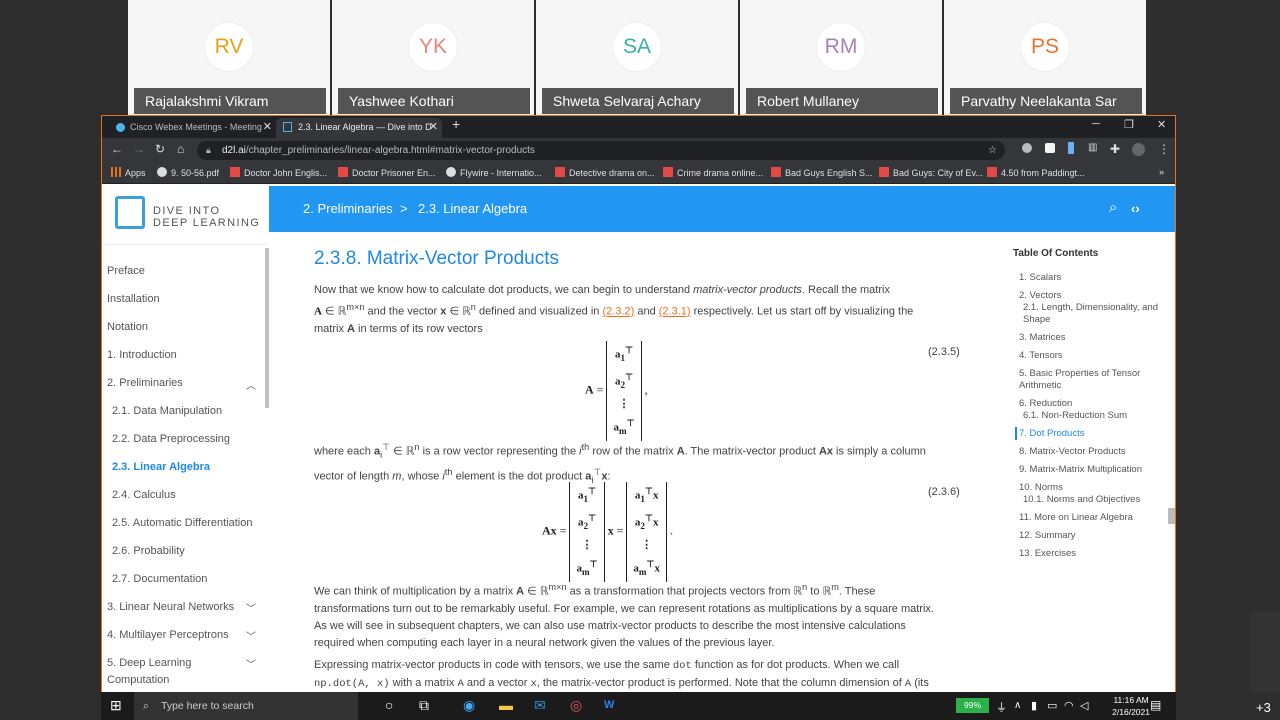  What do you see at coordinates (1045, 58) in the screenshot?
I see `participant-tile: PS Parvathy Neelakanta Sar` at bounding box center [1045, 58].